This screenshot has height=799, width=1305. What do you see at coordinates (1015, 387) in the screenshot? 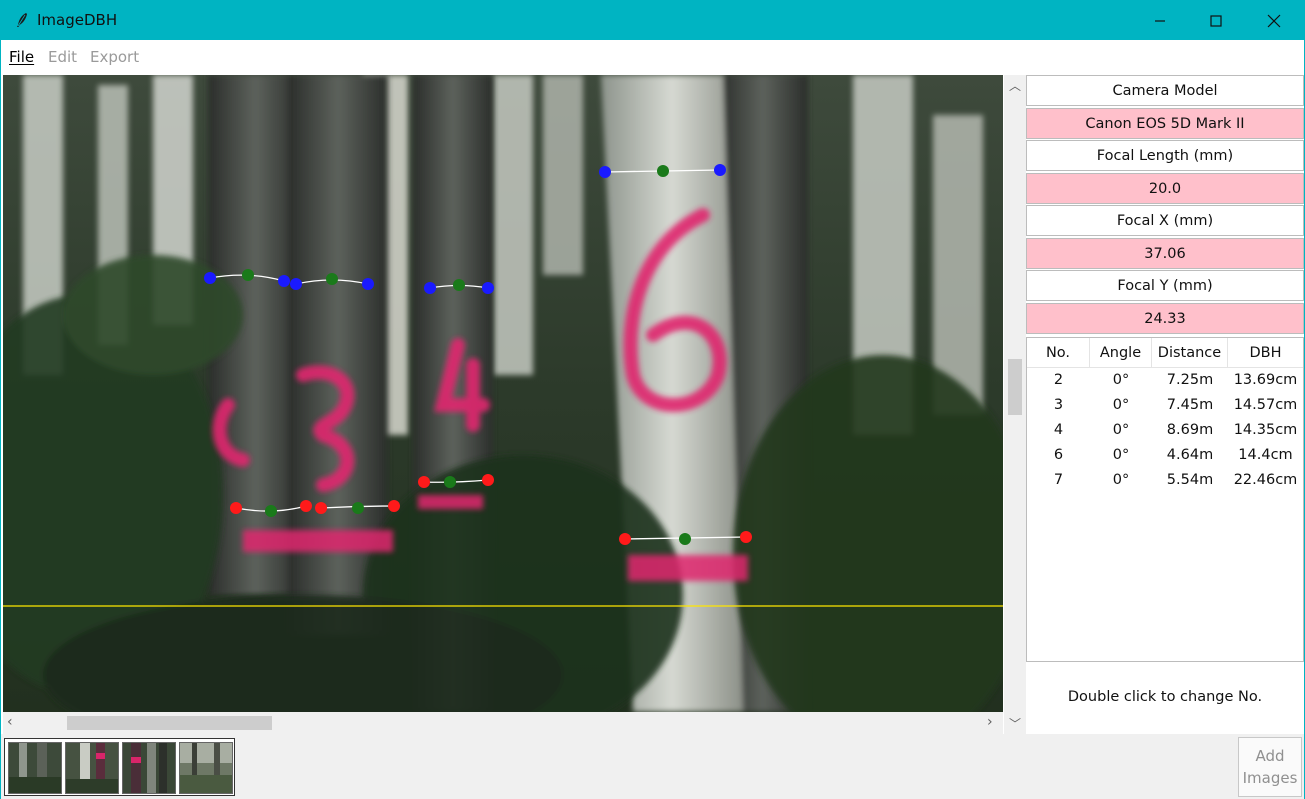
I see `vertical-scroll-thumb` at bounding box center [1015, 387].